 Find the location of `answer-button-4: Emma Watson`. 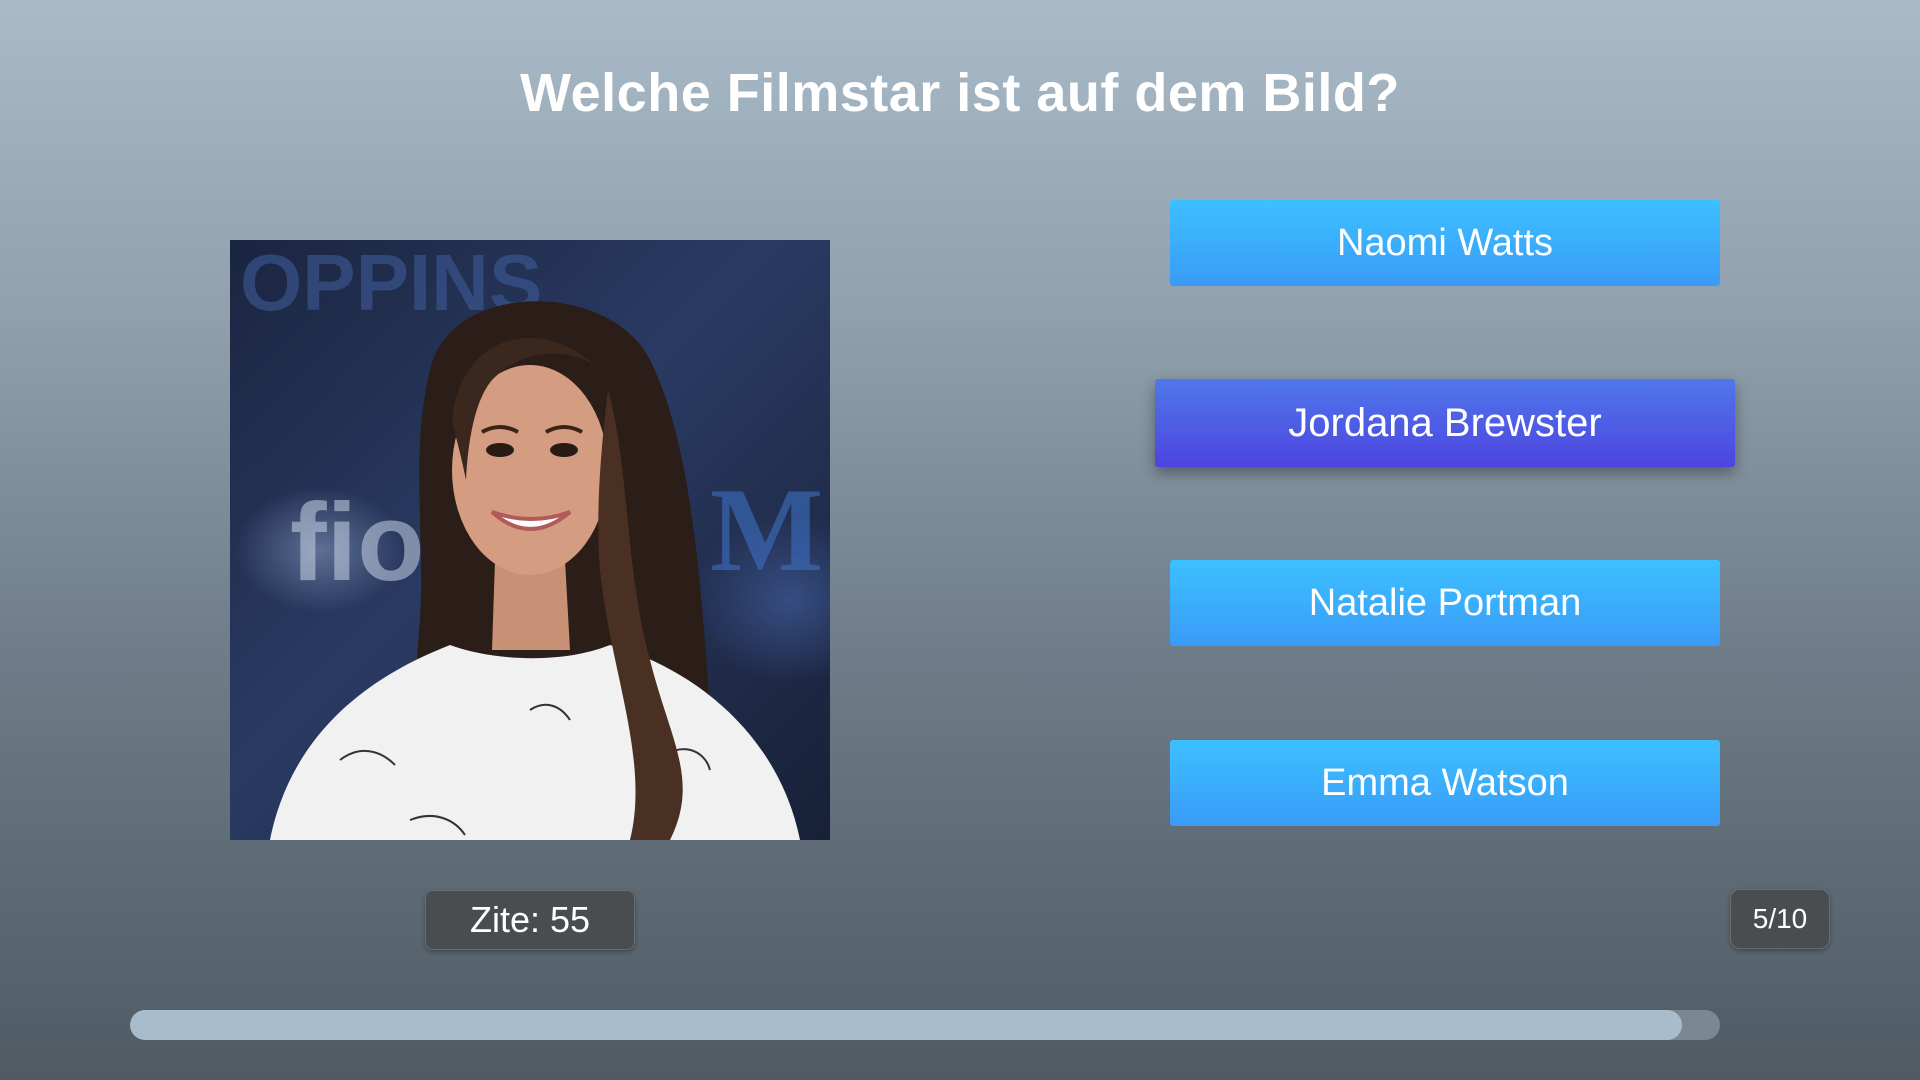

answer-button-4: Emma Watson is located at coordinates (1445, 783).